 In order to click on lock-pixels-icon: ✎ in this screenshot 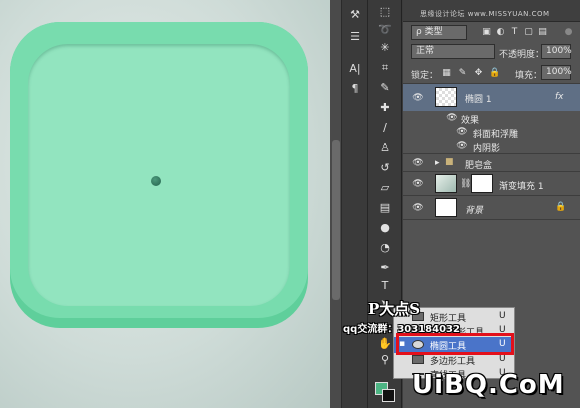, I will do `click(462, 73)`.